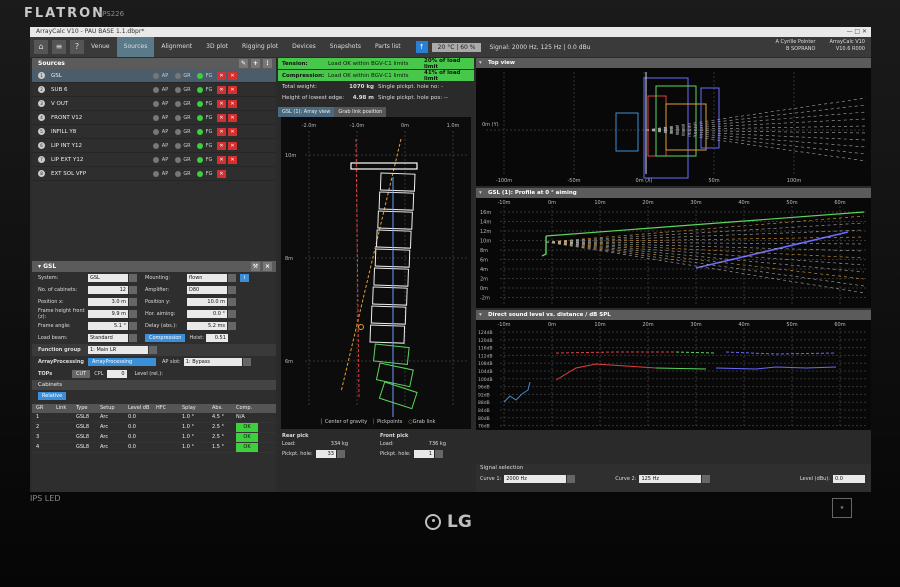 The image size is (900, 587). I want to click on cabinets-input: 12, so click(108, 290).